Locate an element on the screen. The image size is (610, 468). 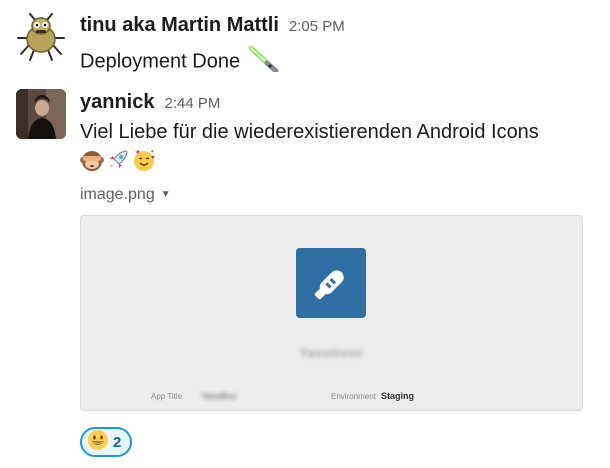
environment-value: Staging is located at coordinates (397, 396).